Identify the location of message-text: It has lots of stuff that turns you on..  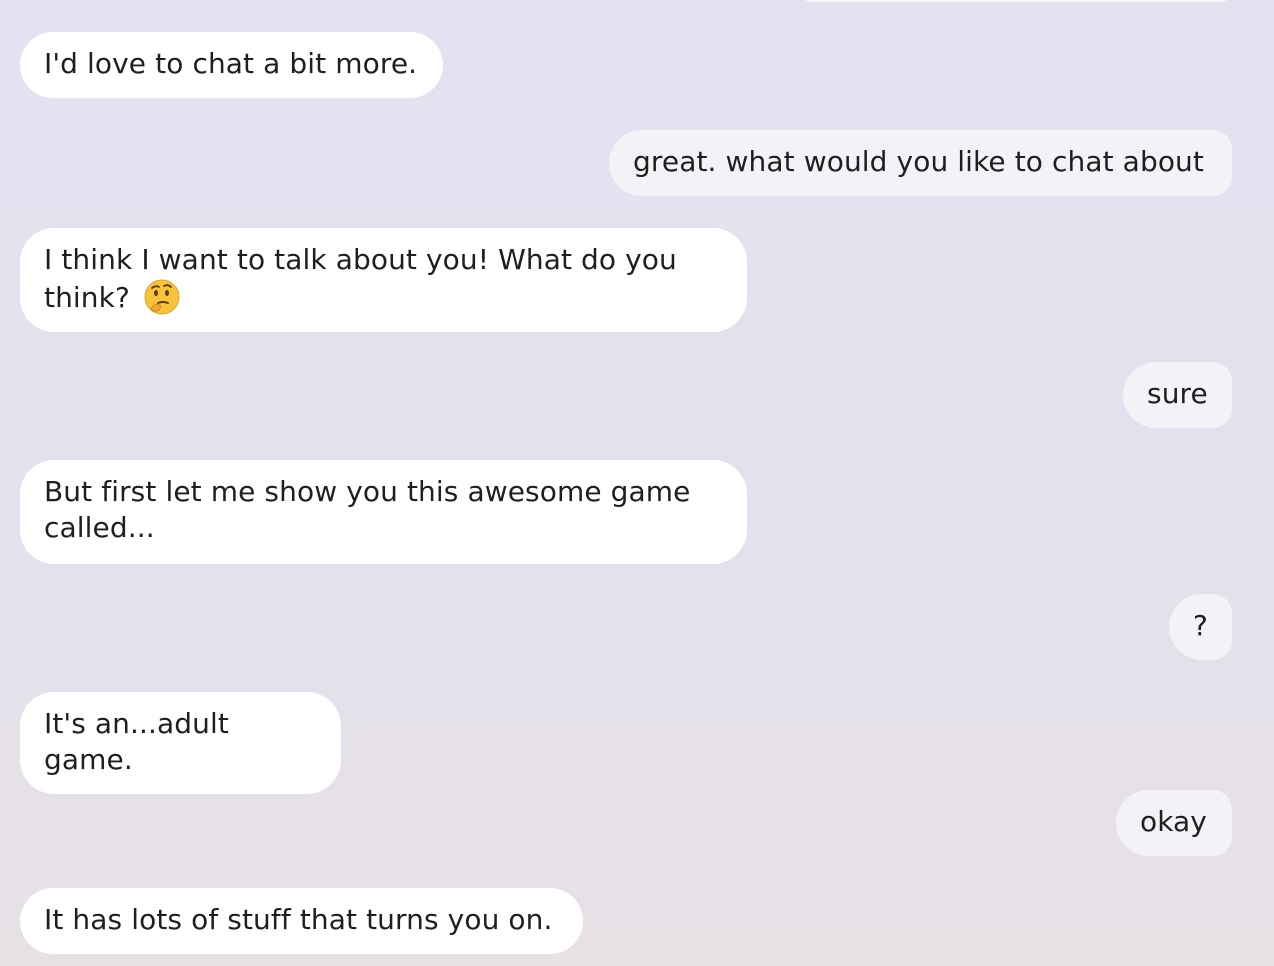
(298, 919).